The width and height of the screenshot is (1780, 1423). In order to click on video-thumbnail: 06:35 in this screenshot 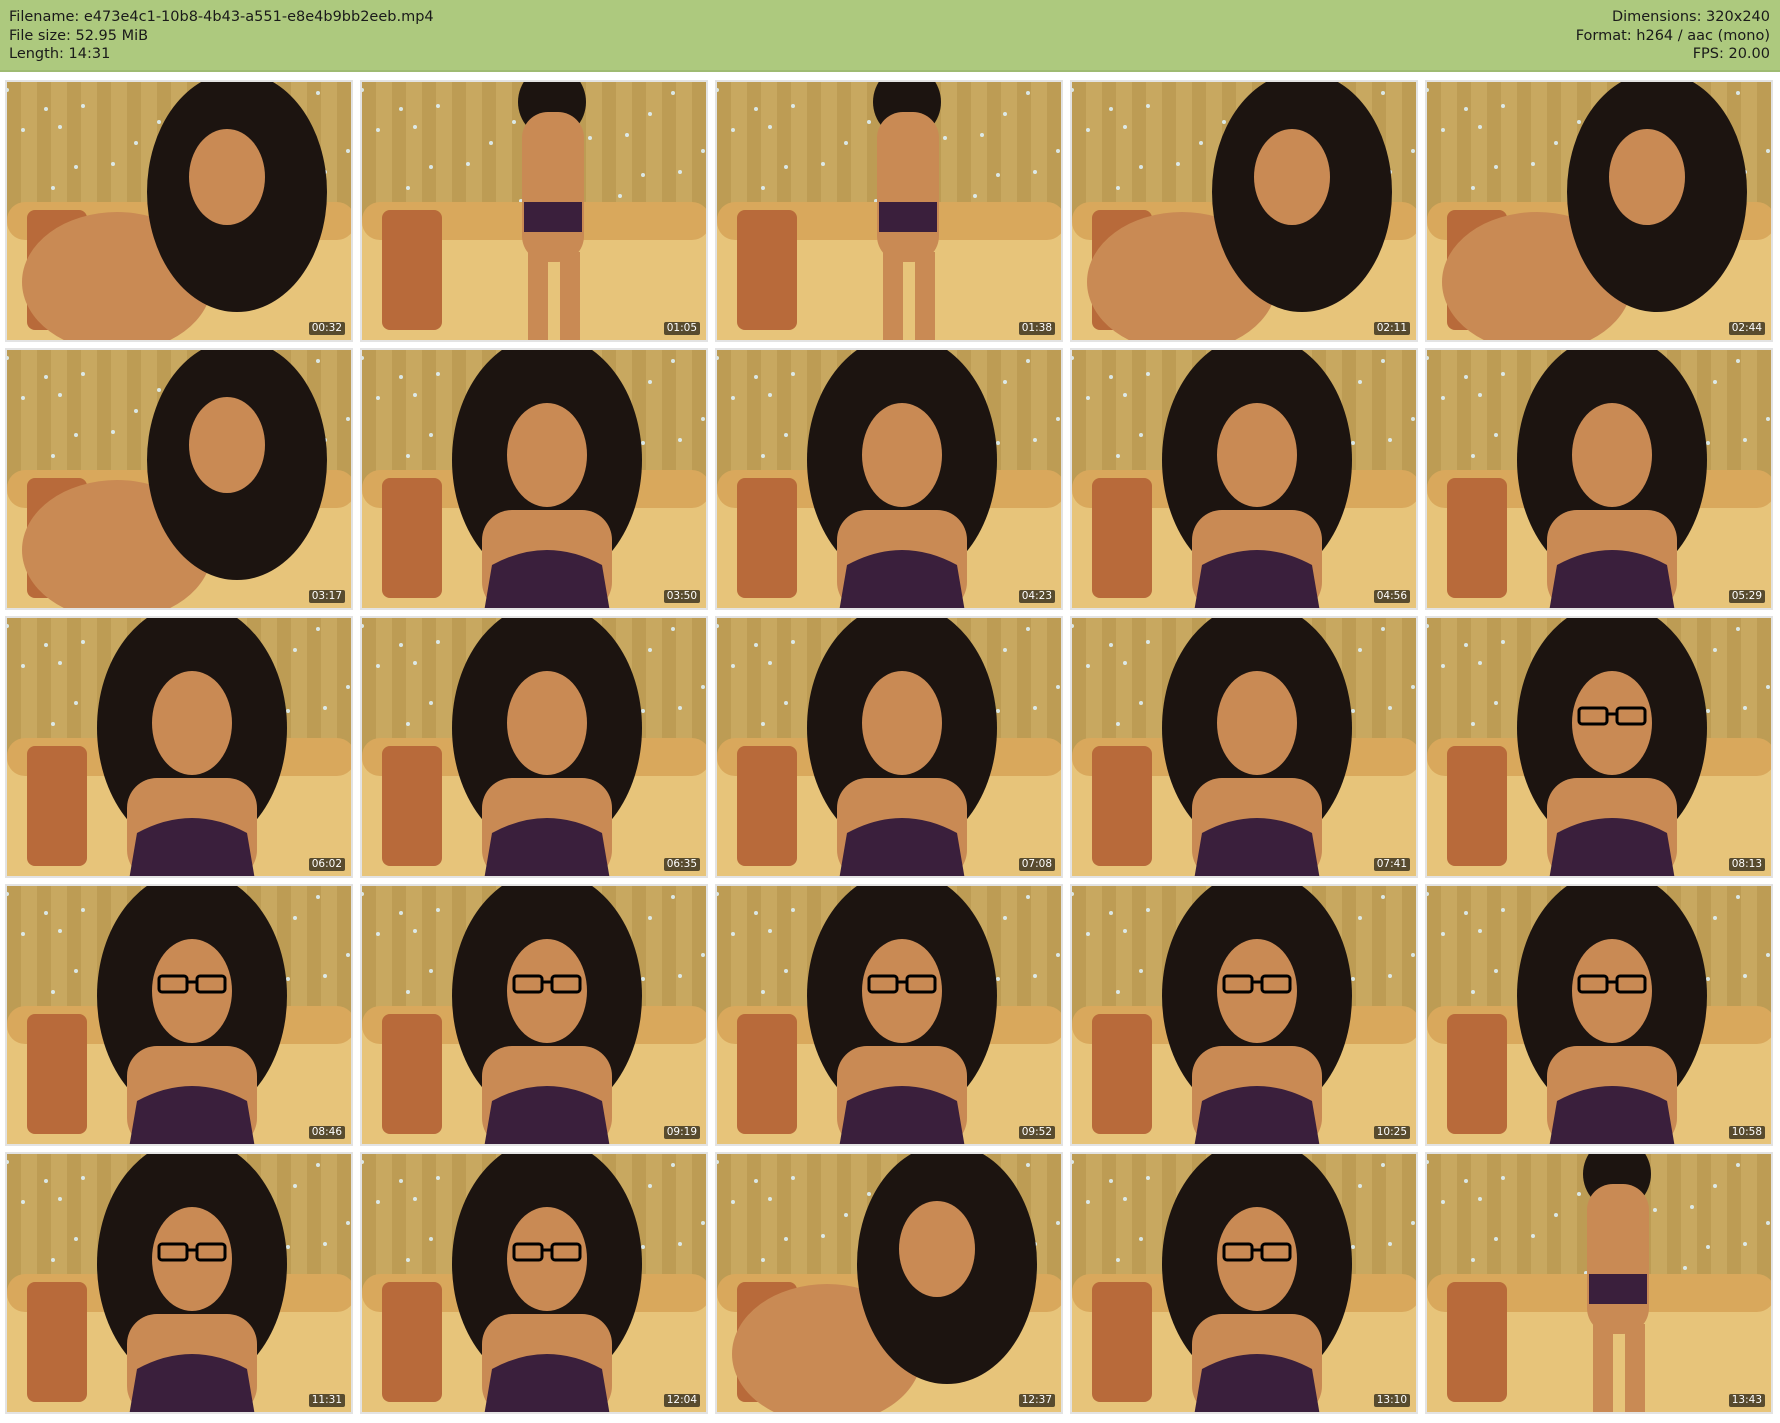, I will do `click(534, 747)`.